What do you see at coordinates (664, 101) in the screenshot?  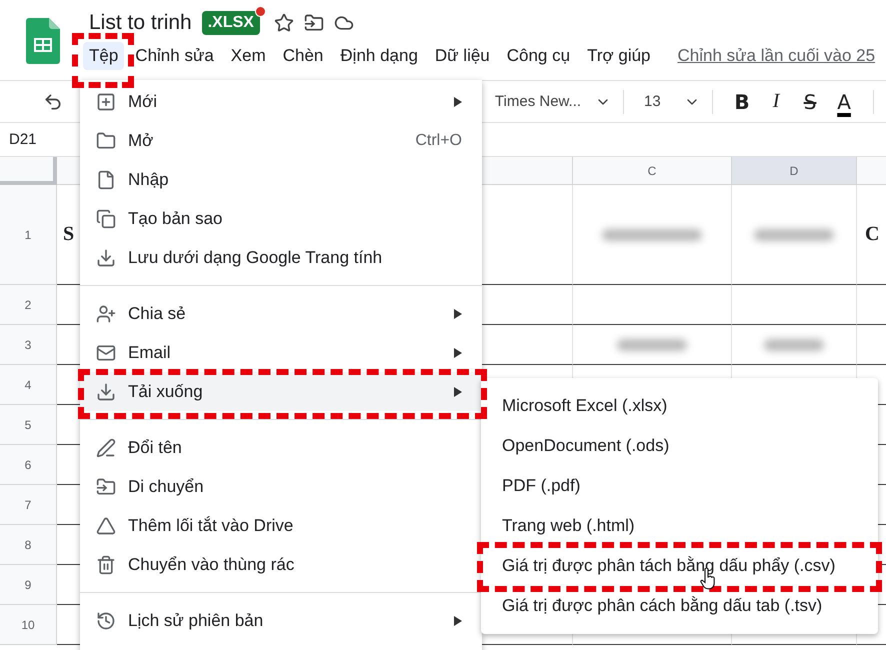 I see `font-size-select: 13` at bounding box center [664, 101].